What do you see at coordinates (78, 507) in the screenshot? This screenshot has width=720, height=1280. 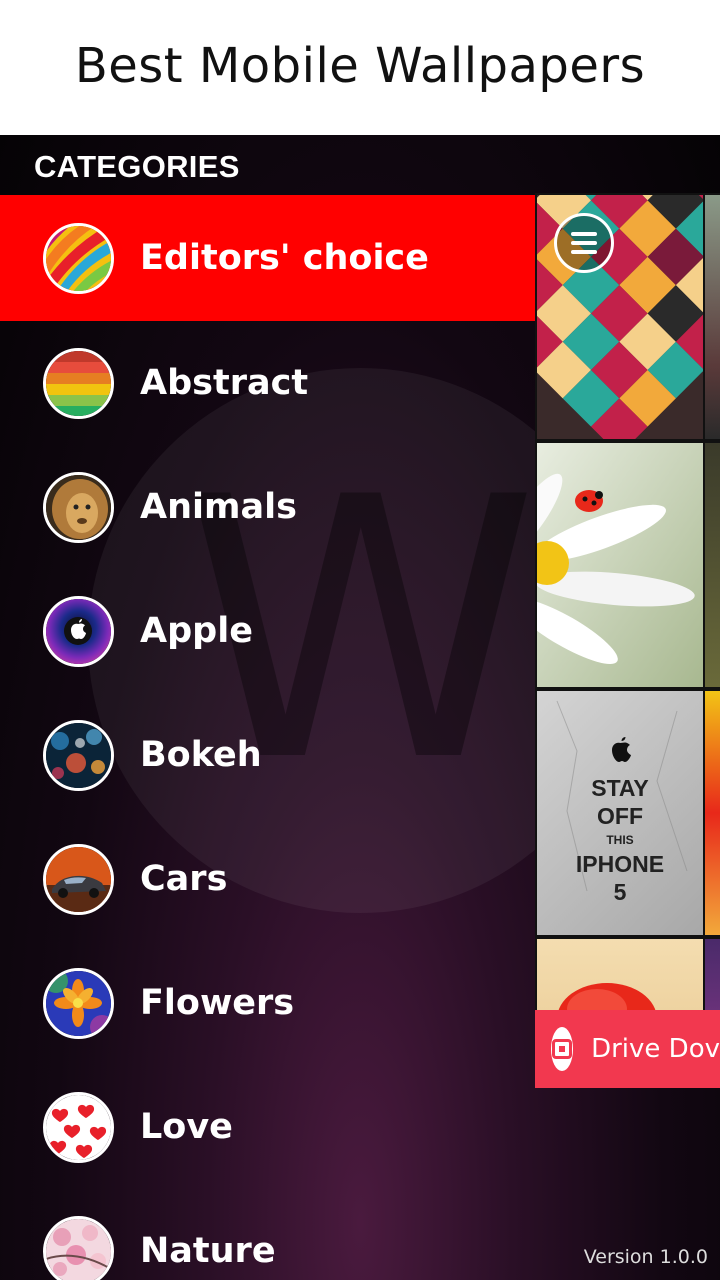 I see `animals-thumb` at bounding box center [78, 507].